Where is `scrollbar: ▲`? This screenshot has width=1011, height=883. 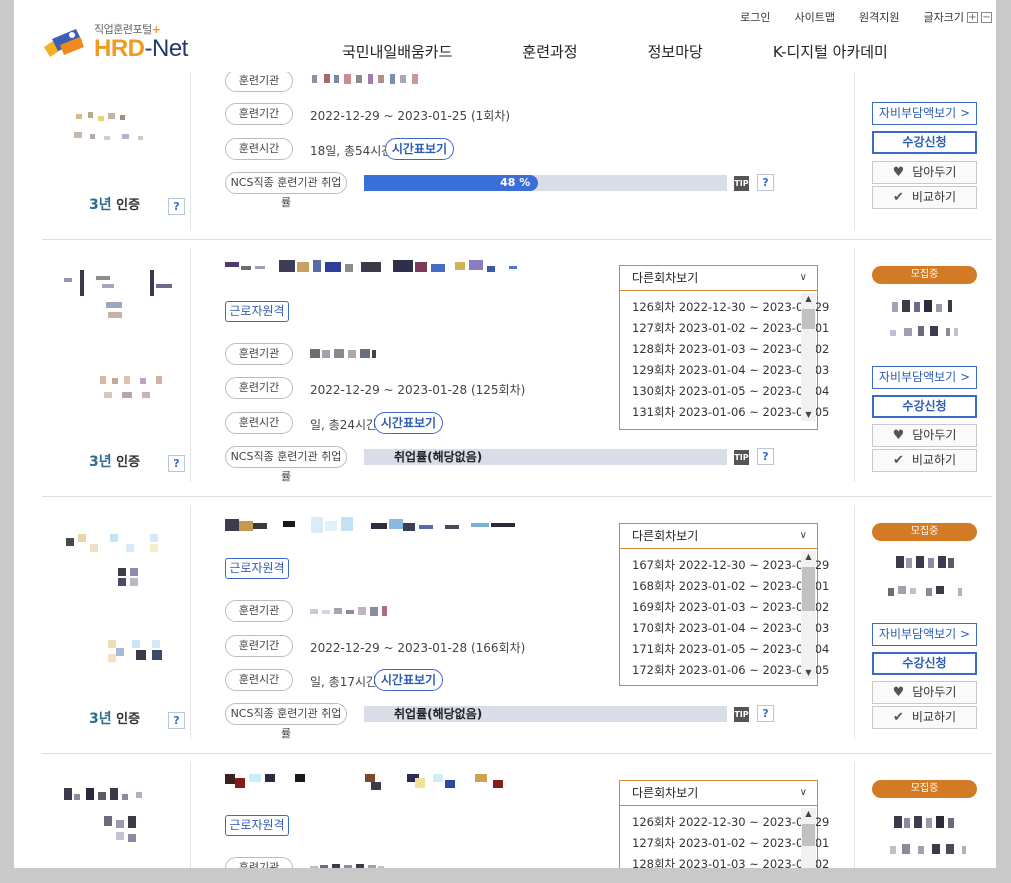
scrollbar: ▲ is located at coordinates (808, 838).